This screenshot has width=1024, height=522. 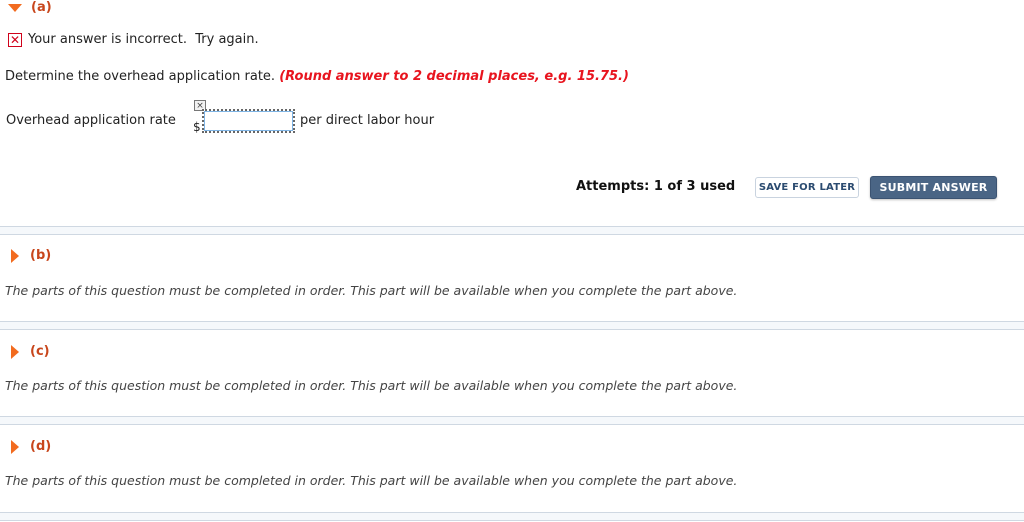 What do you see at coordinates (197, 127) in the screenshot?
I see `currency-symbol: $` at bounding box center [197, 127].